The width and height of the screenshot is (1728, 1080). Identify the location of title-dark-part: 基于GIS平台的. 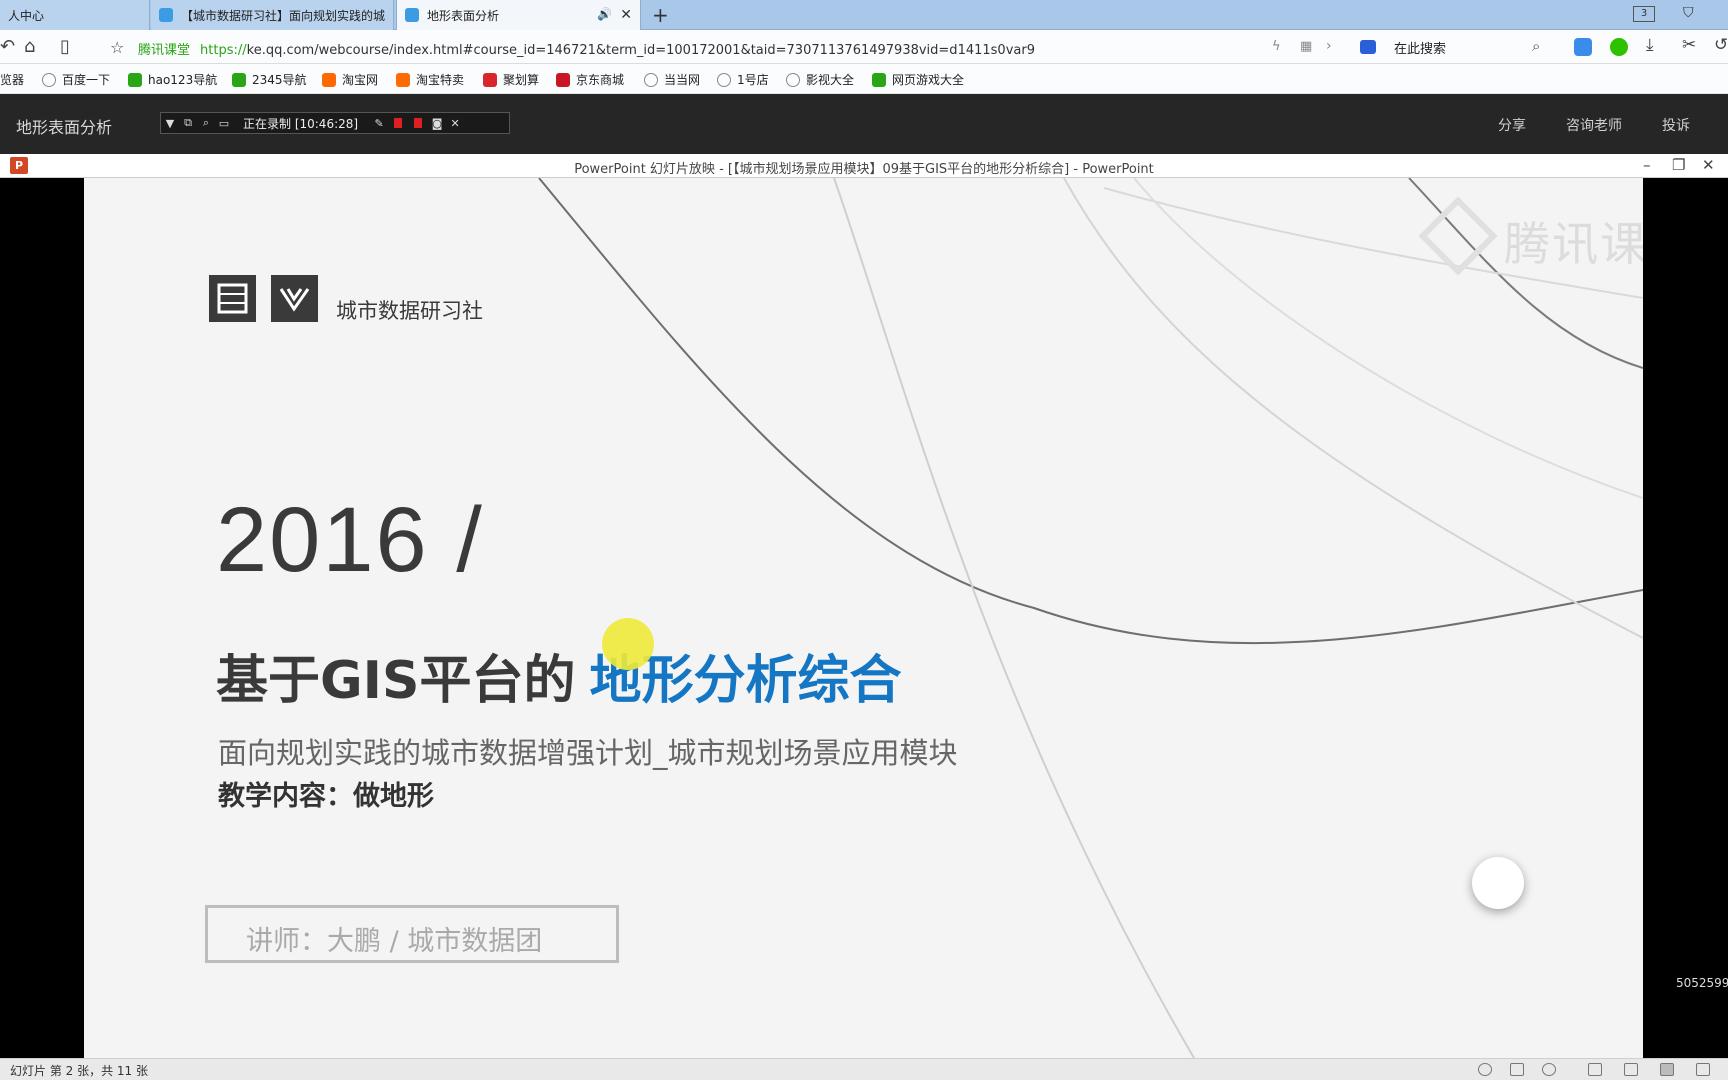
(396, 681).